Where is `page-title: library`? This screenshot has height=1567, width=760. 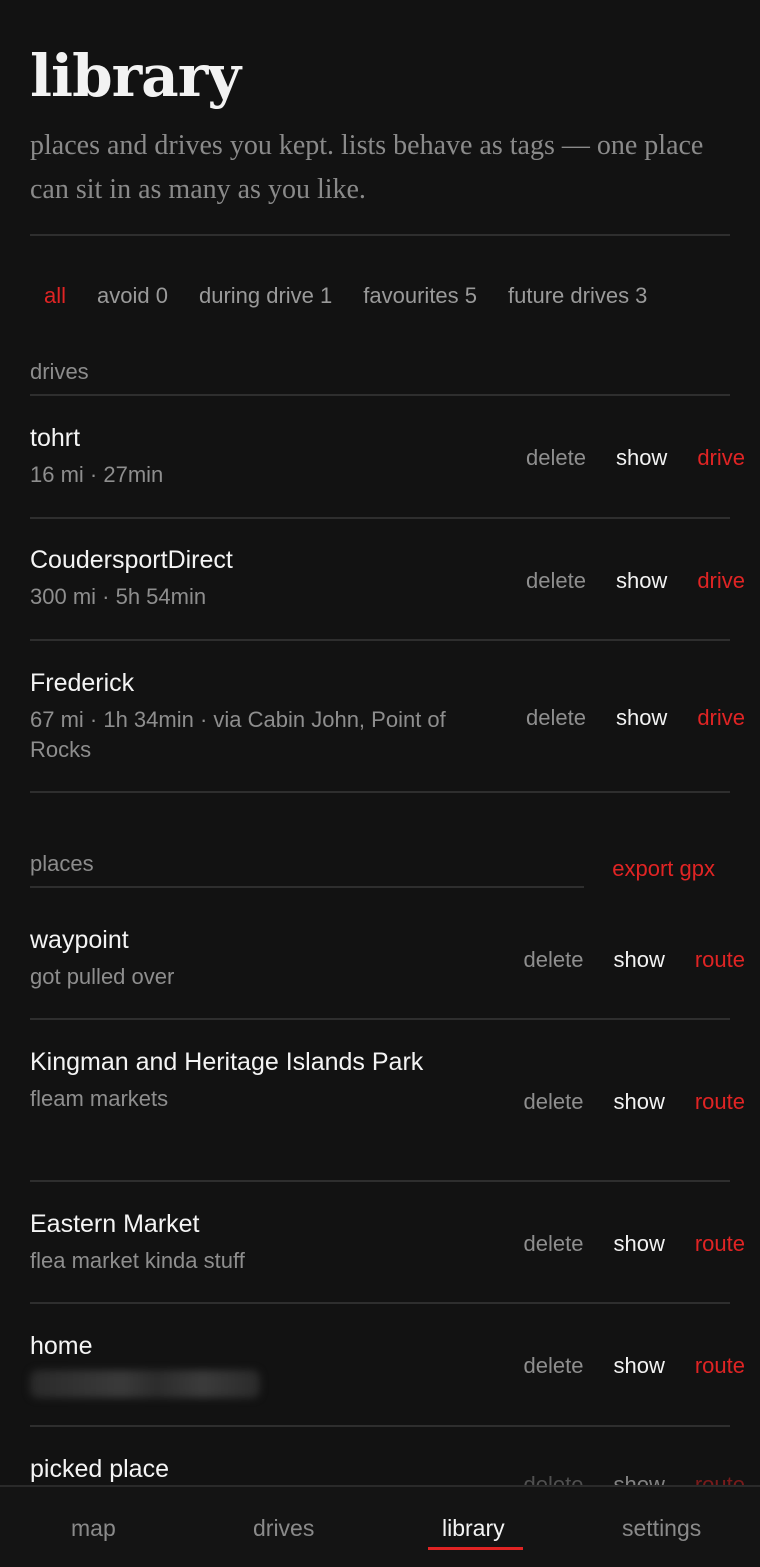 page-title: library is located at coordinates (135, 76).